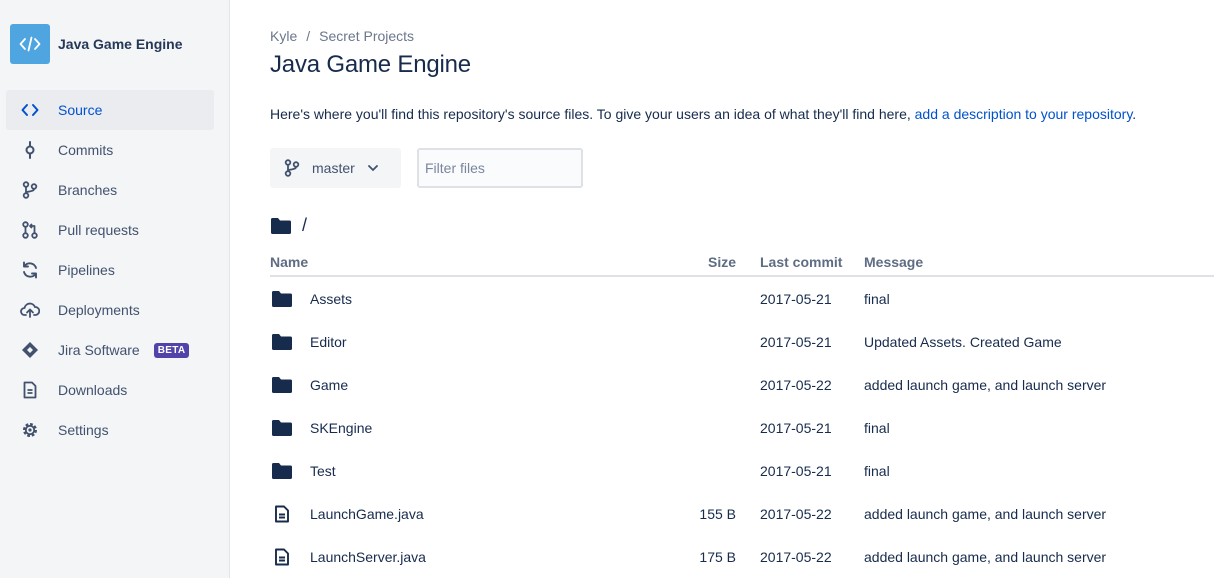 The height and width of the screenshot is (578, 1214). What do you see at coordinates (93, 390) in the screenshot?
I see `sidebar-item-label: Downloads` at bounding box center [93, 390].